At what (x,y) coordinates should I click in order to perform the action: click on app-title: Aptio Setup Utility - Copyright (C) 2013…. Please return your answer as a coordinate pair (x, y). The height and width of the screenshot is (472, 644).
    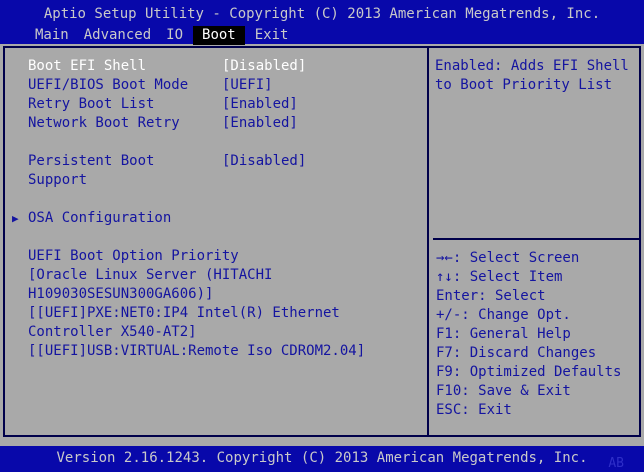
    Looking at the image, I should click on (322, 14).